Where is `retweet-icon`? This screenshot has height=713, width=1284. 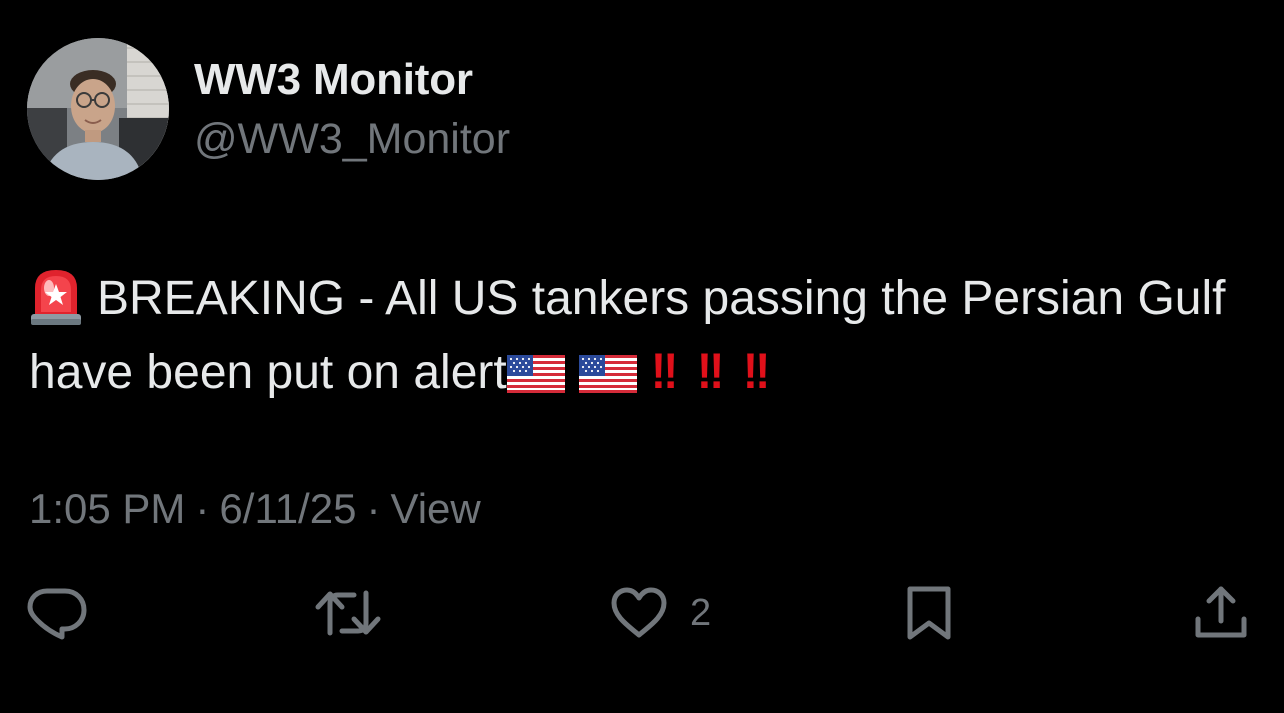
retweet-icon is located at coordinates (348, 613).